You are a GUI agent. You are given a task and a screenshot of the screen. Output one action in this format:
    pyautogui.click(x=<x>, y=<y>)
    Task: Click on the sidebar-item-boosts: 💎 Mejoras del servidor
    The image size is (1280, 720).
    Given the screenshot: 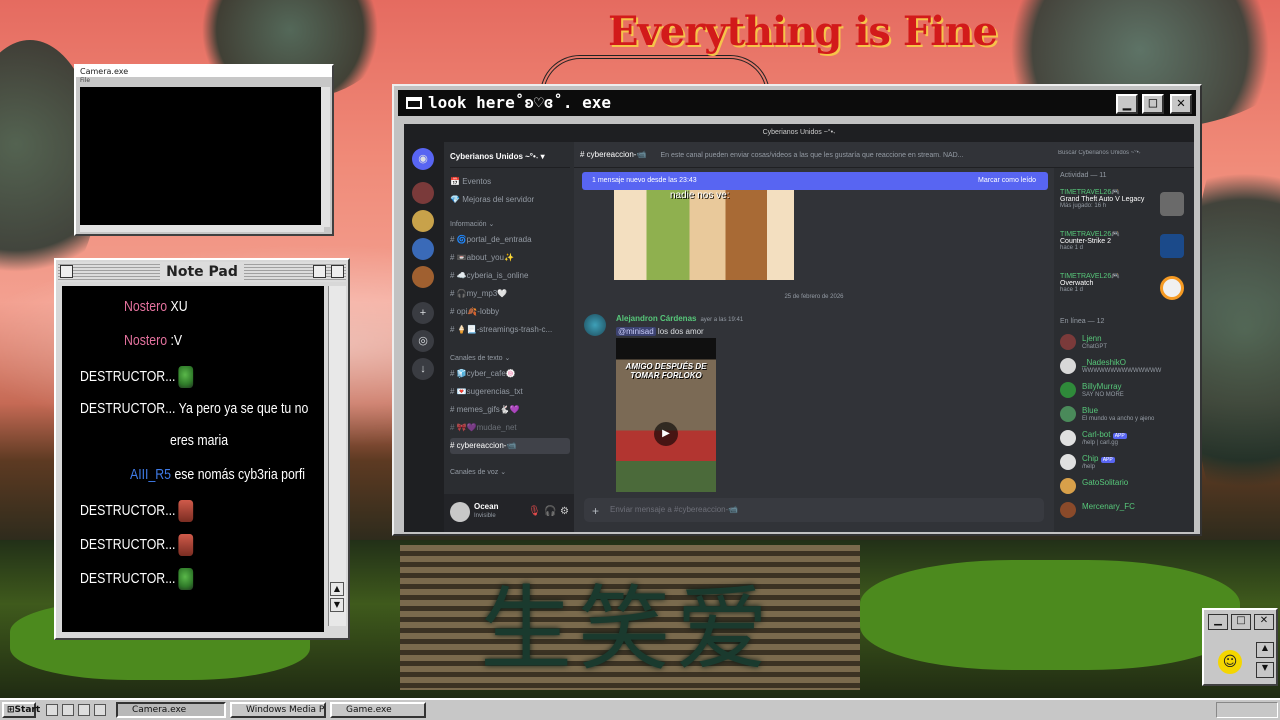 What is the action you would take?
    pyautogui.click(x=510, y=200)
    